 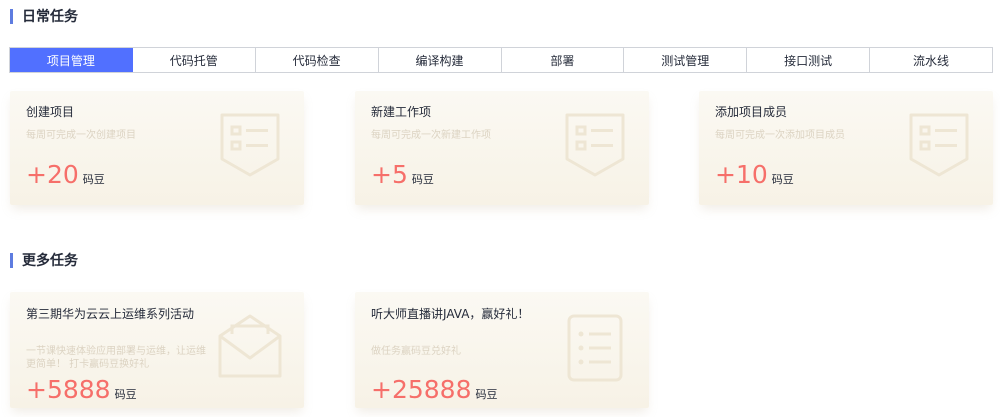 What do you see at coordinates (157, 148) in the screenshot?
I see `task-card-create-project: 创建项目 每周可完成一次创建项目 +20 码豆` at bounding box center [157, 148].